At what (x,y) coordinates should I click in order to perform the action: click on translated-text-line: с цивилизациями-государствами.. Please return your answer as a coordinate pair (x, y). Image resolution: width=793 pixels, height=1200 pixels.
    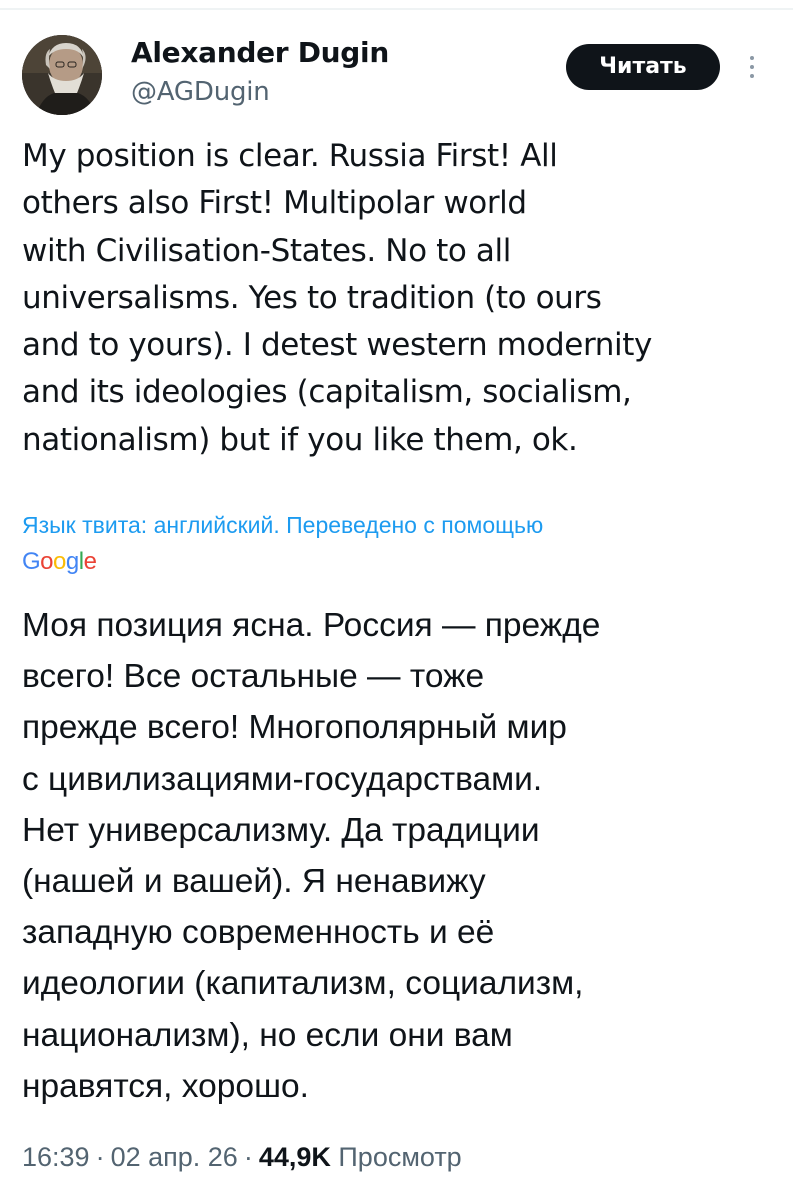
    Looking at the image, I should click on (282, 779).